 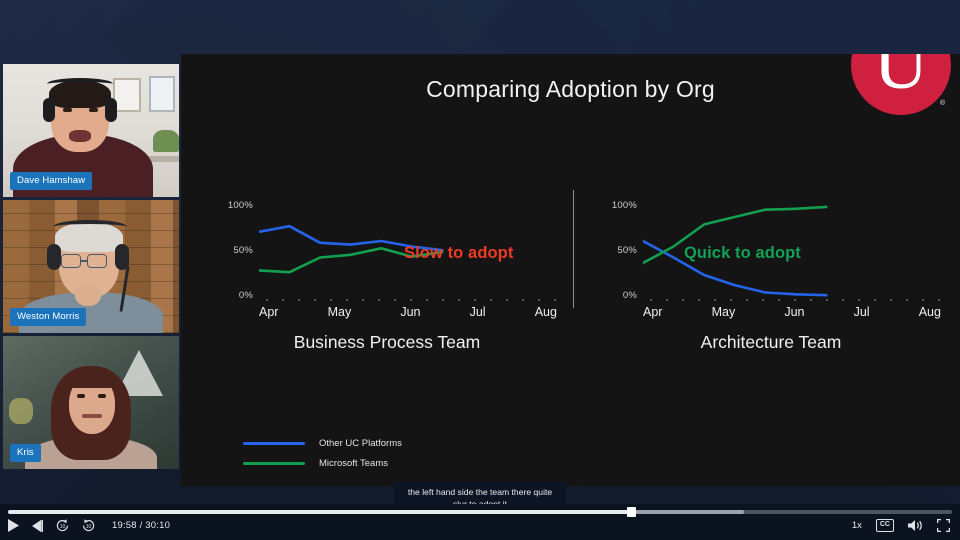 What do you see at coordinates (942, 103) in the screenshot?
I see `registered-mark: ®` at bounding box center [942, 103].